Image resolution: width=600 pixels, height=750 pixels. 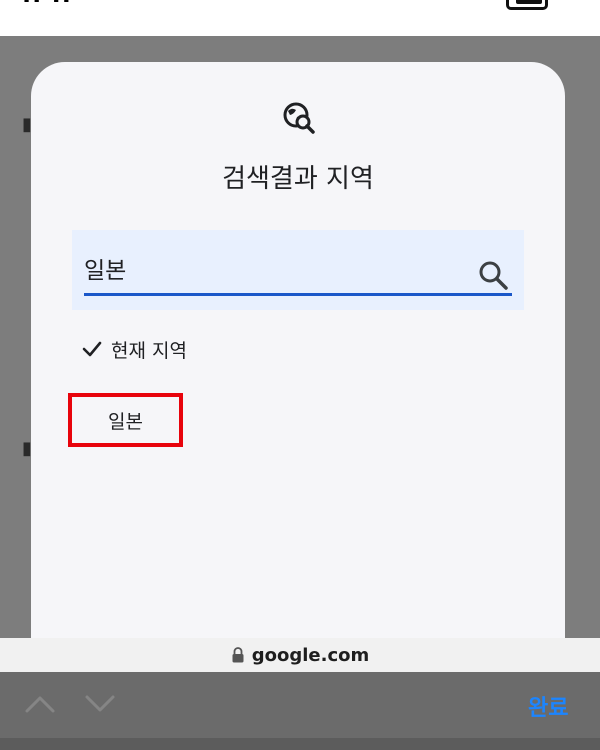 What do you see at coordinates (149, 350) in the screenshot?
I see `current-region-label: 현재 지역` at bounding box center [149, 350].